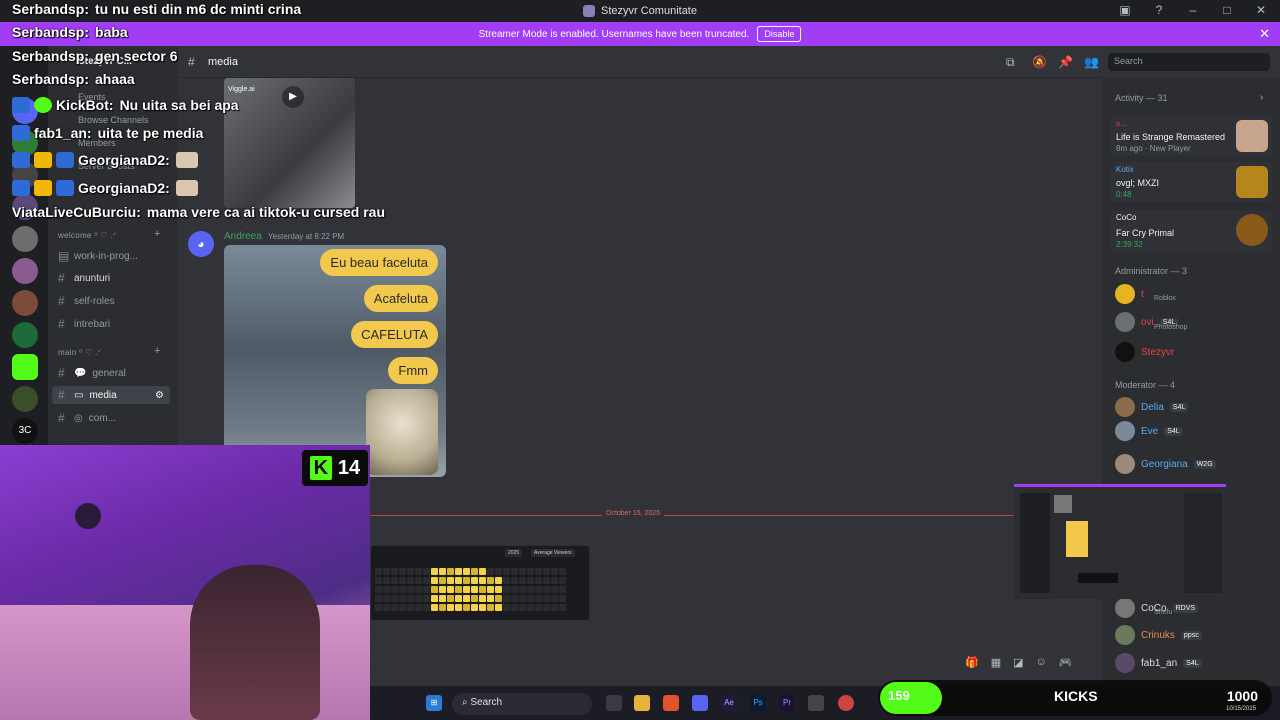 Image resolution: width=1280 pixels, height=720 pixels. What do you see at coordinates (700, 703) in the screenshot?
I see `discord-taskbar-icon` at bounding box center [700, 703].